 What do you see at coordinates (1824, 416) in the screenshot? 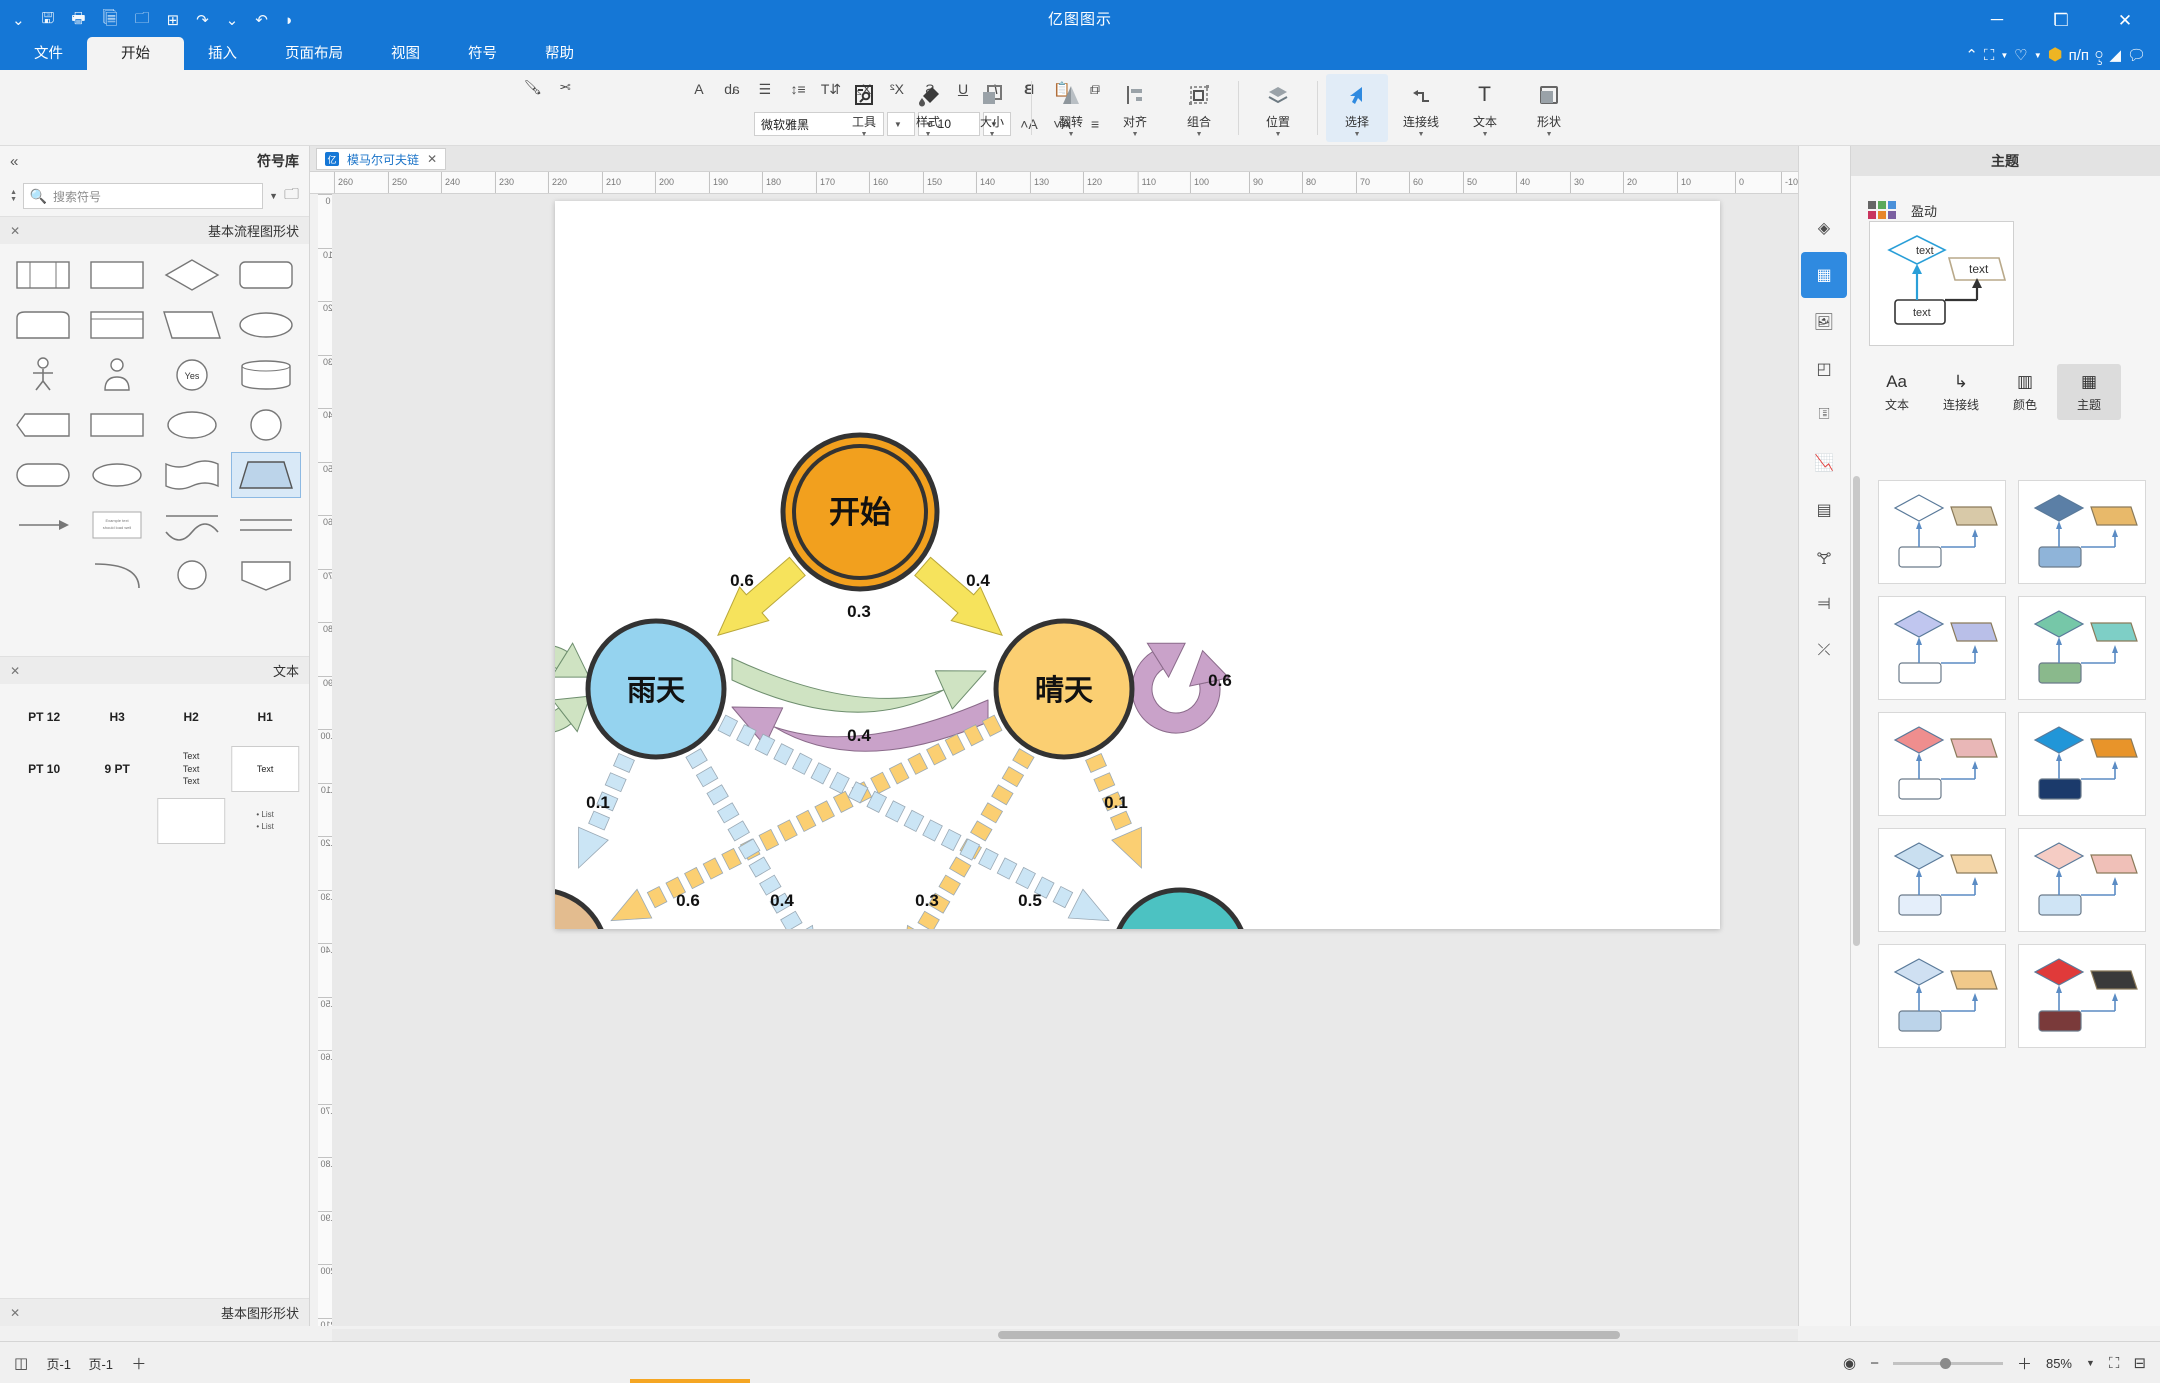
I see `notes-icon: 🗉` at bounding box center [1824, 416].